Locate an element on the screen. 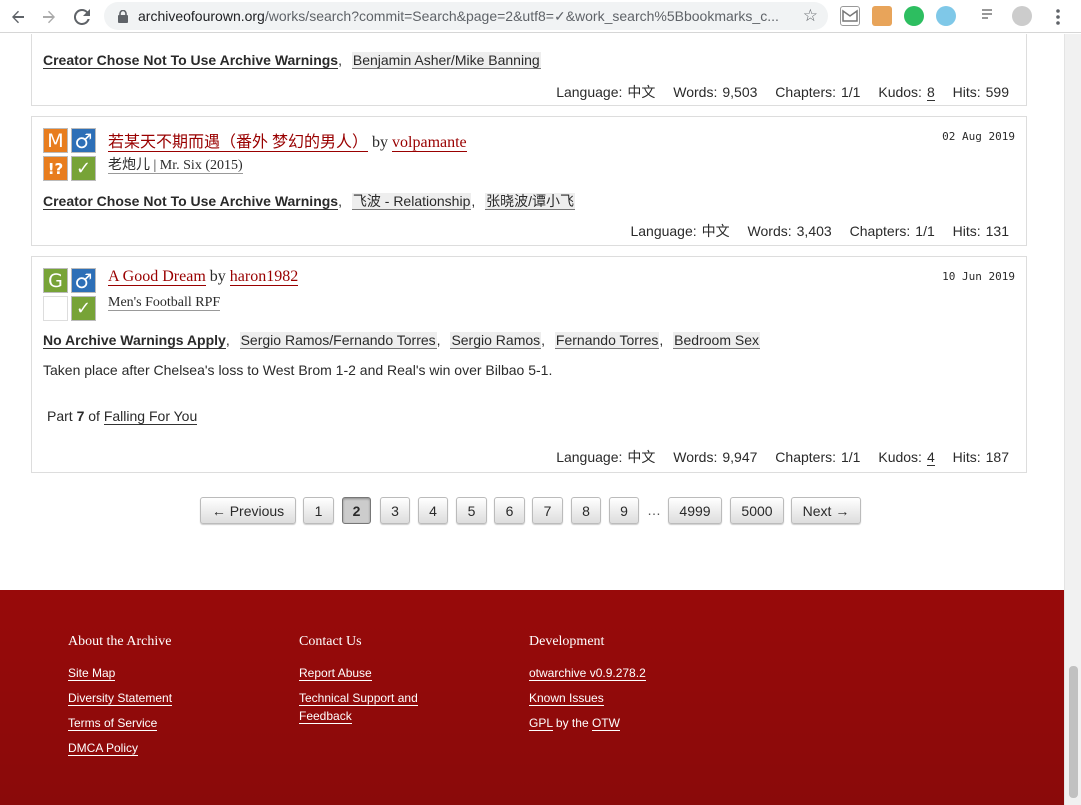 The width and height of the screenshot is (1081, 805). page-scrollbar is located at coordinates (1072, 419).